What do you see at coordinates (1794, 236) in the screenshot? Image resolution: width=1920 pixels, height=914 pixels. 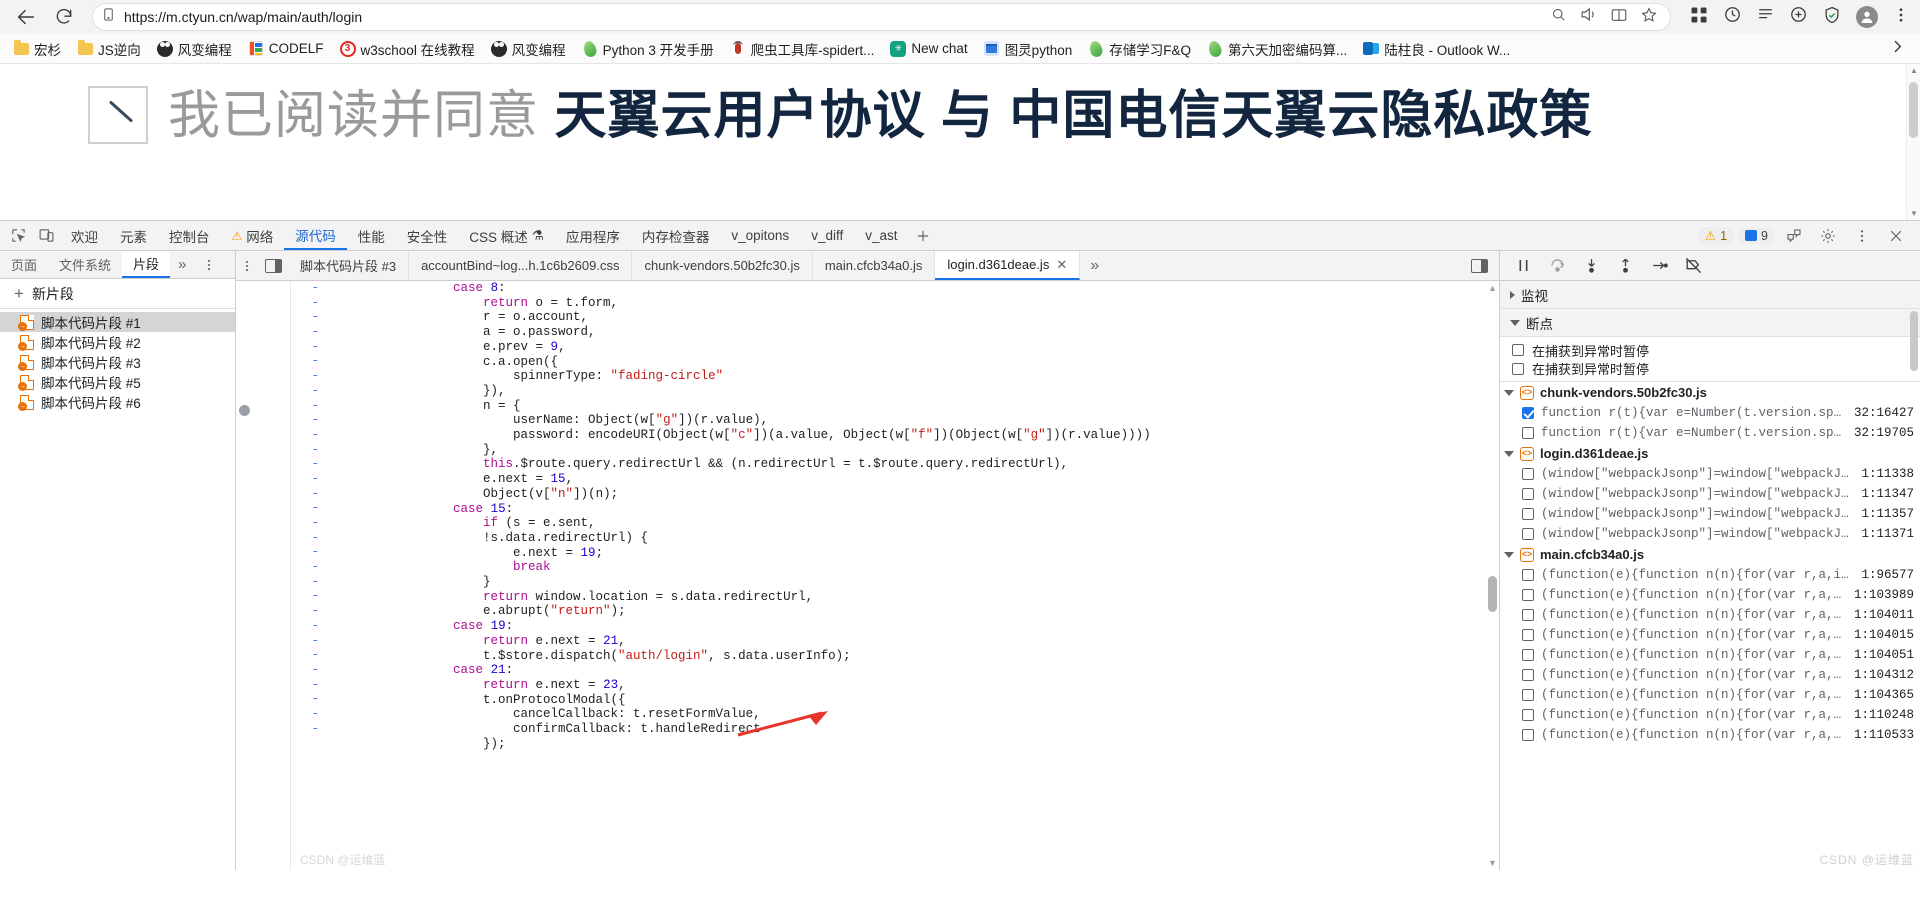 I see `feedback-icon` at bounding box center [1794, 236].